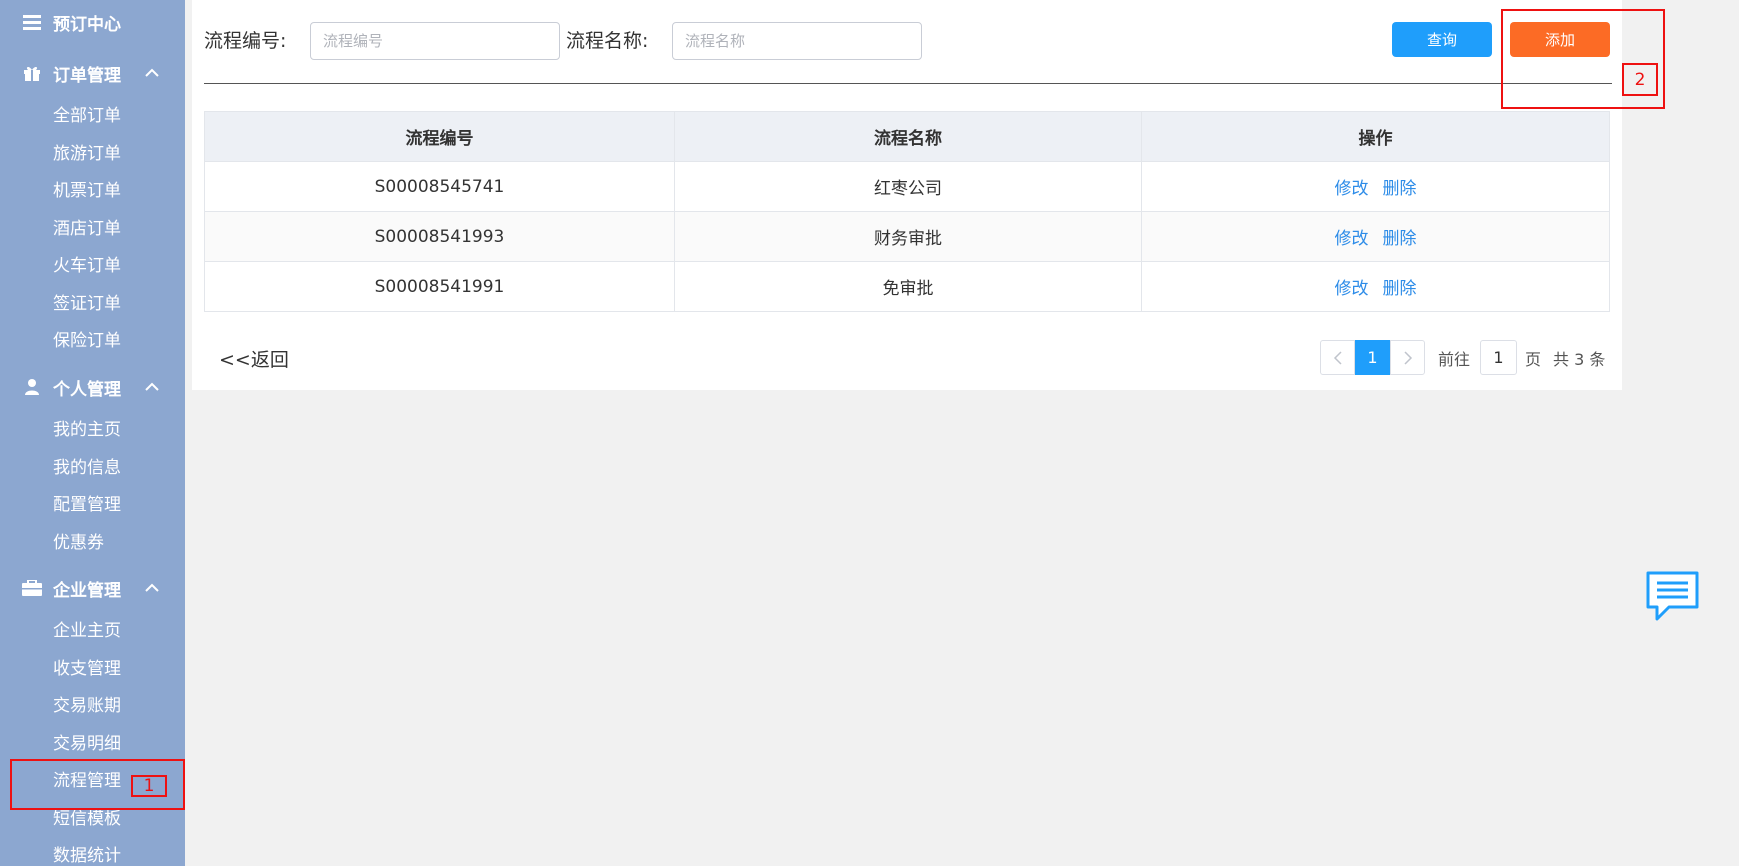 The image size is (1739, 866). What do you see at coordinates (32, 22) in the screenshot?
I see `menu-icon` at bounding box center [32, 22].